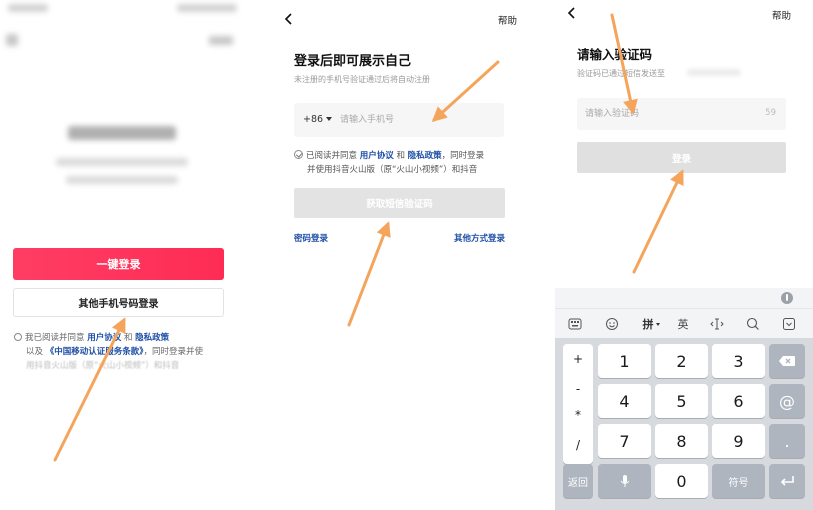 This screenshot has height=510, width=813. What do you see at coordinates (122, 180) in the screenshot?
I see `carrier-info-secondary` at bounding box center [122, 180].